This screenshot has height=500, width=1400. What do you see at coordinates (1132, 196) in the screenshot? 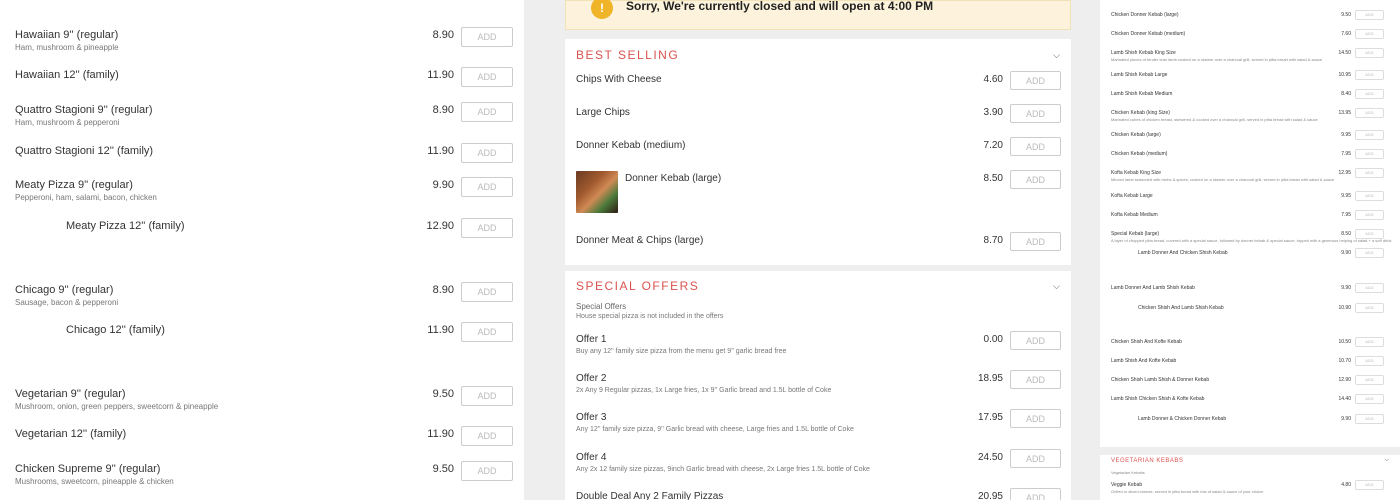
I see `item-name: Kofta Kebab Large` at bounding box center [1132, 196].